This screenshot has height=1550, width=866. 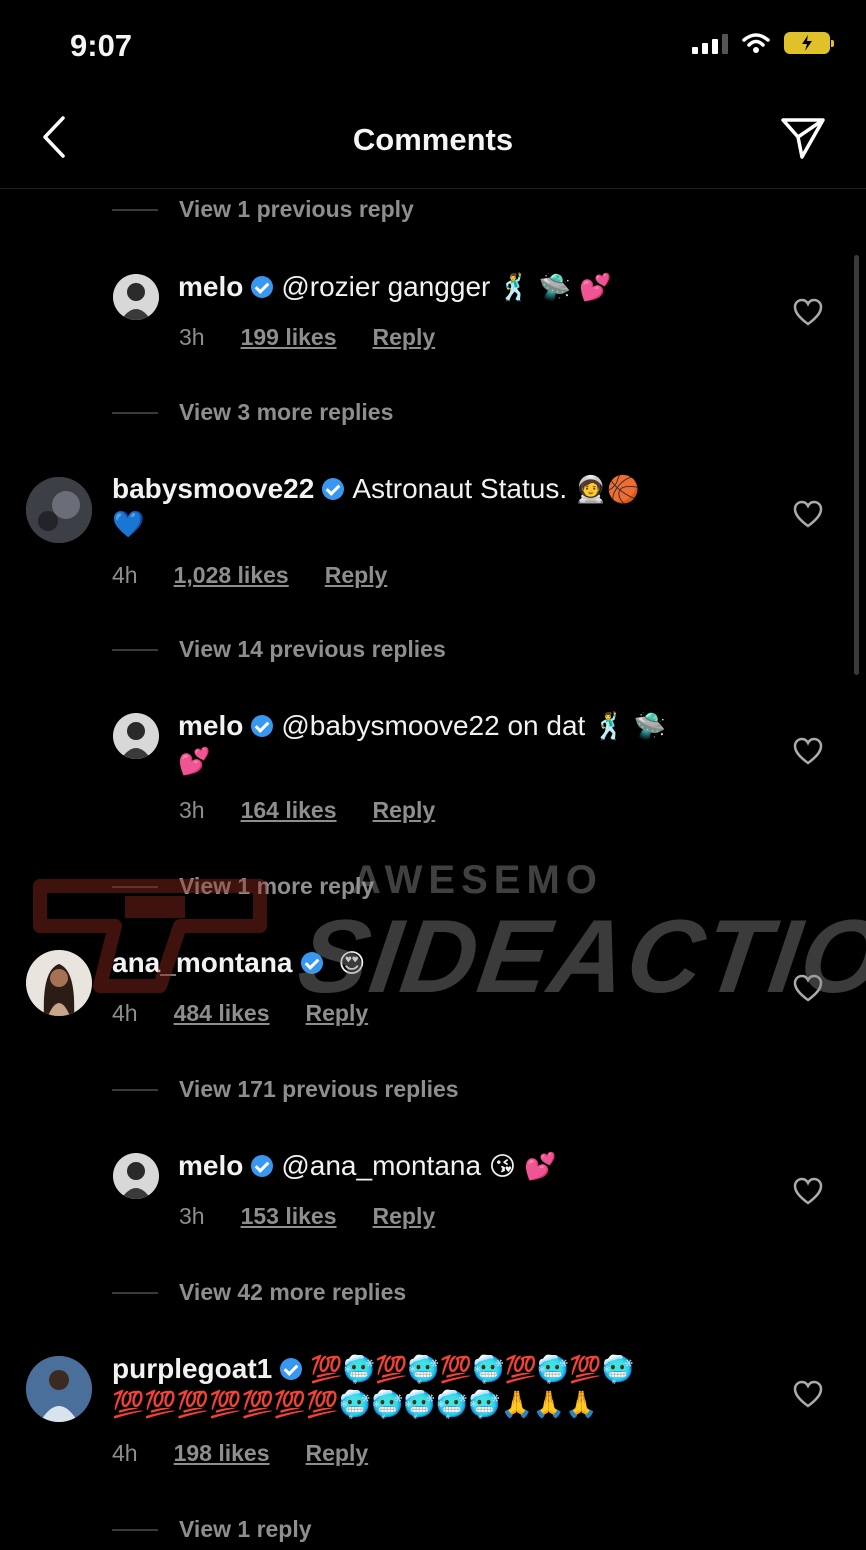 I want to click on comment-text: ana_montana 😍, so click(x=422, y=963).